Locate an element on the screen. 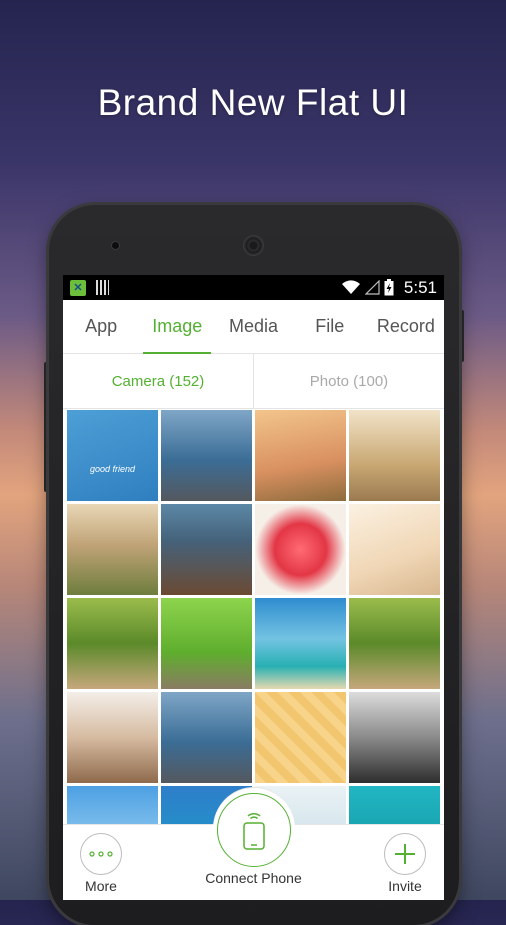 This screenshot has height=925, width=506. connect-phone-label: Connect Phone is located at coordinates (253, 878).